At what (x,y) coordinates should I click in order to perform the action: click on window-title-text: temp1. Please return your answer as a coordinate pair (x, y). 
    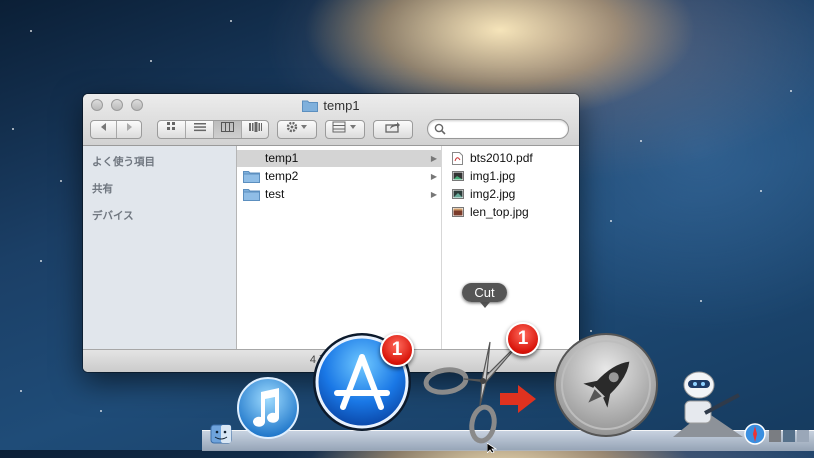
    Looking at the image, I should click on (341, 105).